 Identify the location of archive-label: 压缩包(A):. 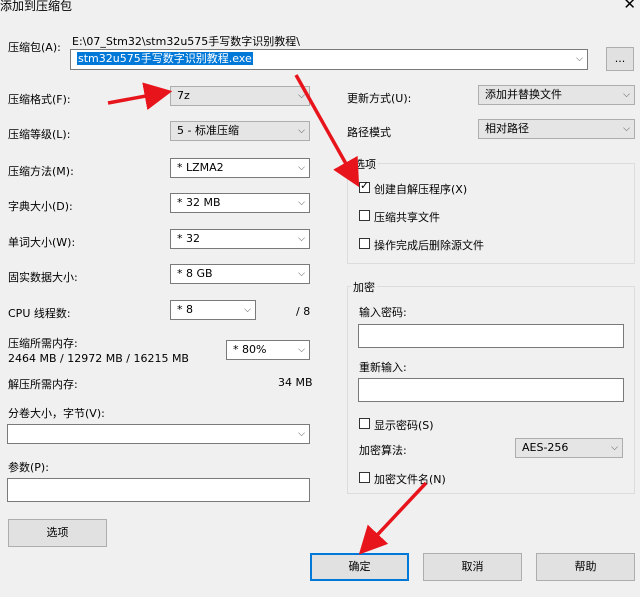
(34, 47).